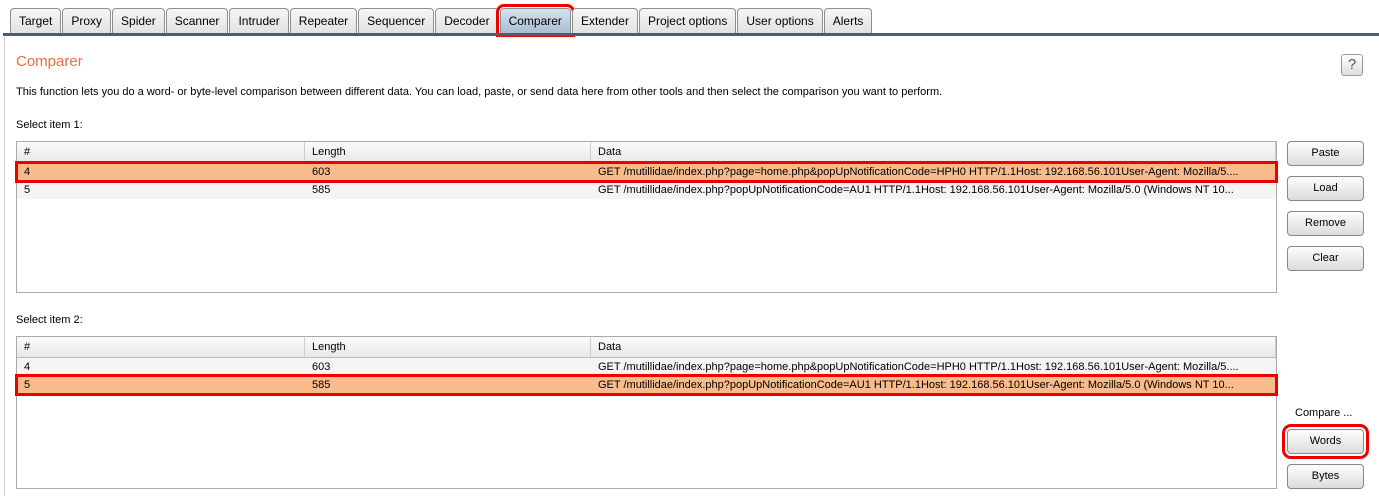 This screenshot has width=1379, height=496. Describe the element at coordinates (604, 20) in the screenshot. I see `tab-extender: Extender` at that location.